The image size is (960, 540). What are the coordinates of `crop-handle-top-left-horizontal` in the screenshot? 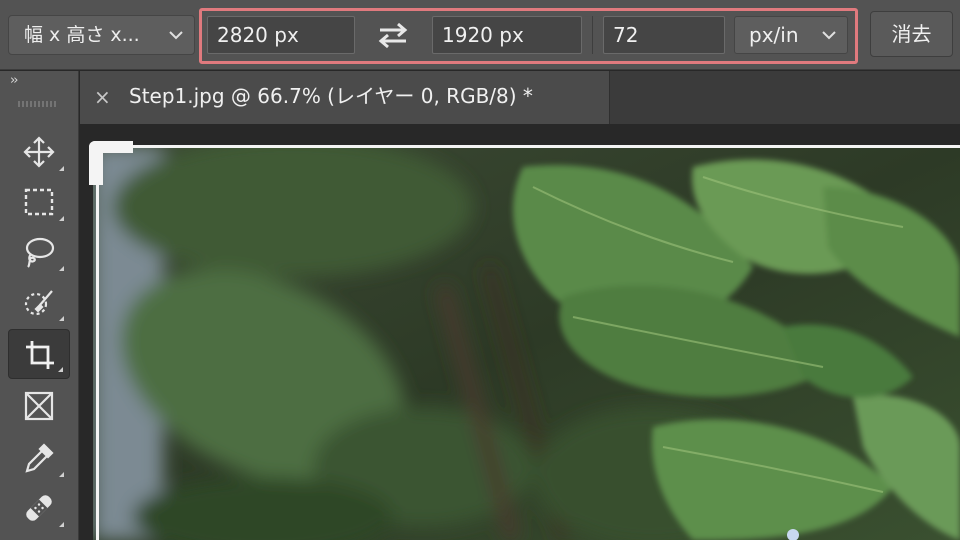 It's located at (111, 147).